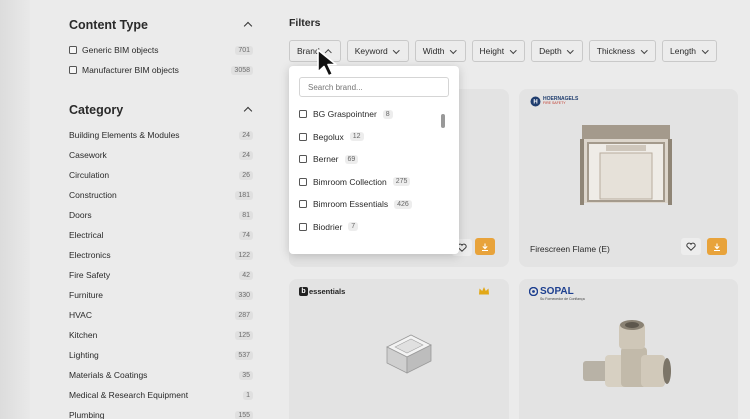 The height and width of the screenshot is (419, 750). What do you see at coordinates (351, 159) in the screenshot?
I see `brand-count: 69` at bounding box center [351, 159].